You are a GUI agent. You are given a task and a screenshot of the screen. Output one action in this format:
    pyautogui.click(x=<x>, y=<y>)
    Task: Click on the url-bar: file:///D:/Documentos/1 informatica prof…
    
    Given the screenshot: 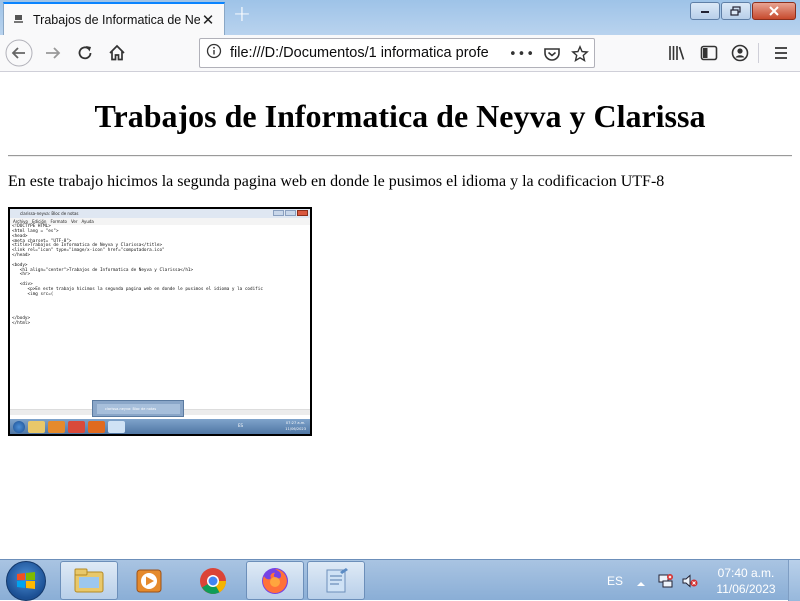 What is the action you would take?
    pyautogui.click(x=397, y=53)
    